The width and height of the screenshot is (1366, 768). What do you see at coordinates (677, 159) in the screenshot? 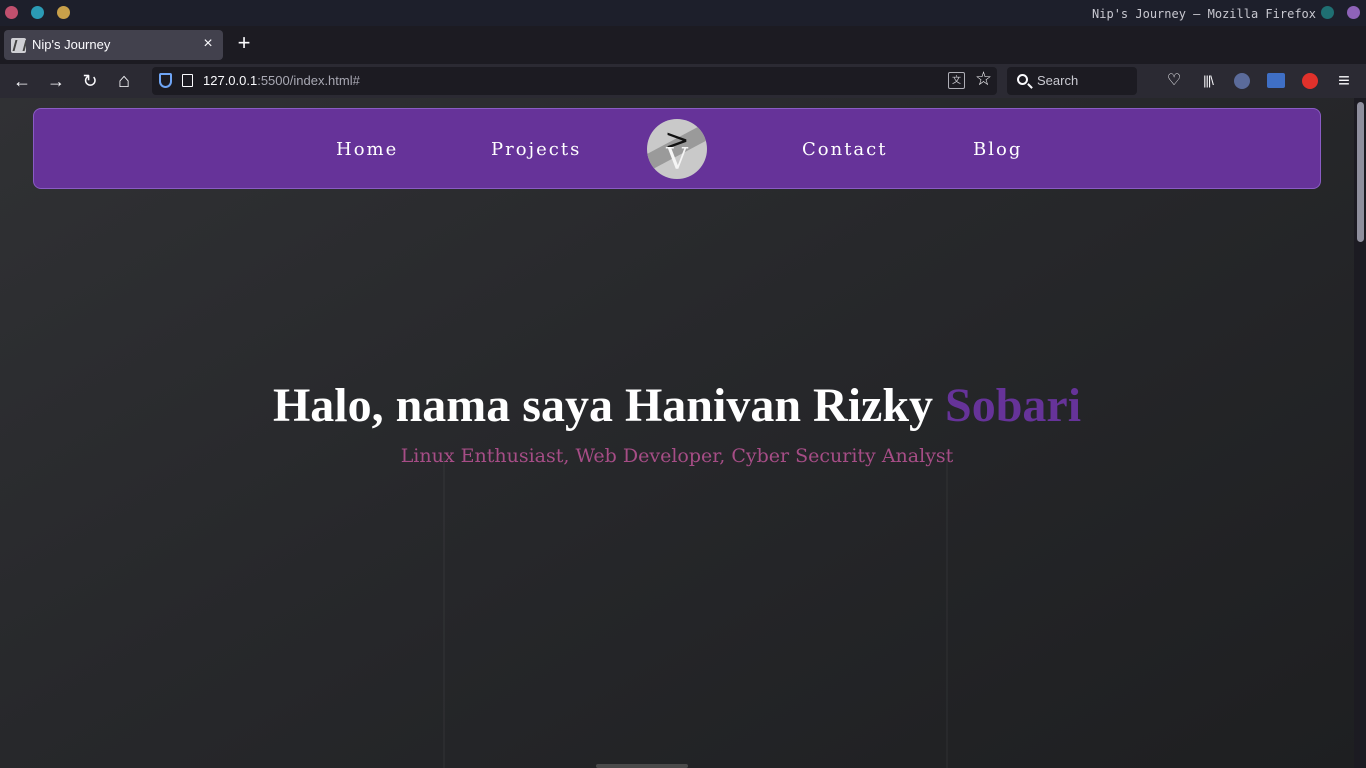
I see `logo-letter: V` at bounding box center [677, 159].